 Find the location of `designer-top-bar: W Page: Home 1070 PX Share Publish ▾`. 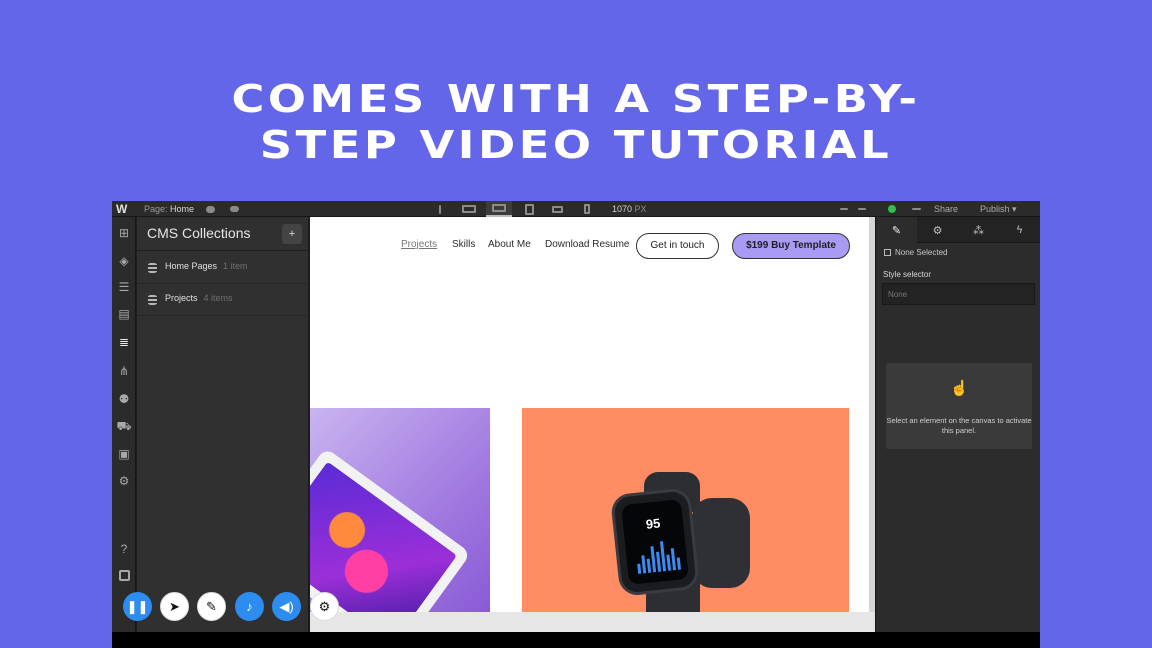

designer-top-bar: W Page: Home 1070 PX Share Publish ▾ is located at coordinates (576, 209).